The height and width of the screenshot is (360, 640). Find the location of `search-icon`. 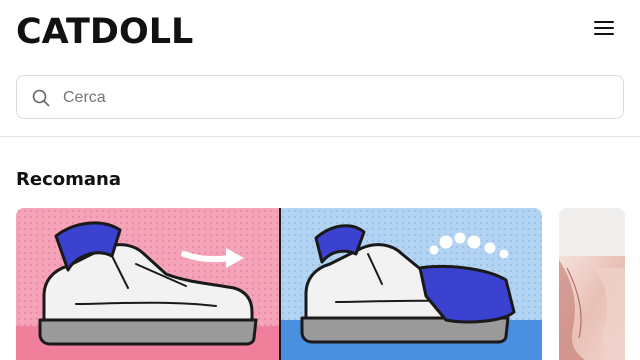

search-icon is located at coordinates (41, 98).